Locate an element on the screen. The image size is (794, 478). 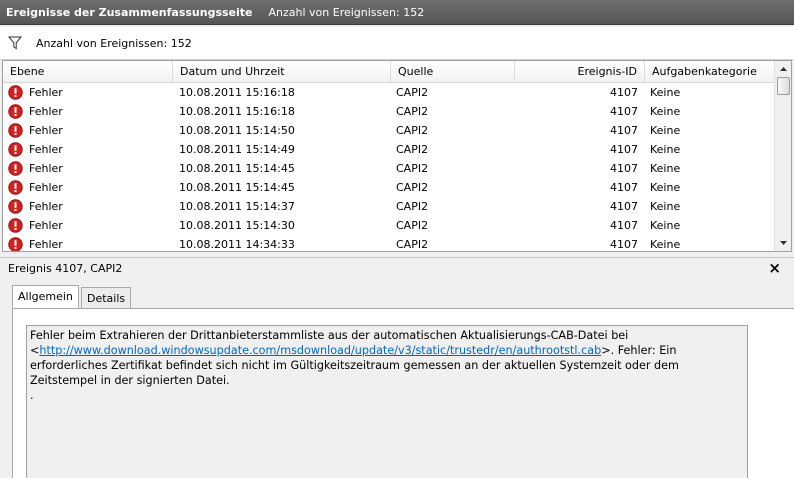
scroll-down-icon is located at coordinates (783, 243).